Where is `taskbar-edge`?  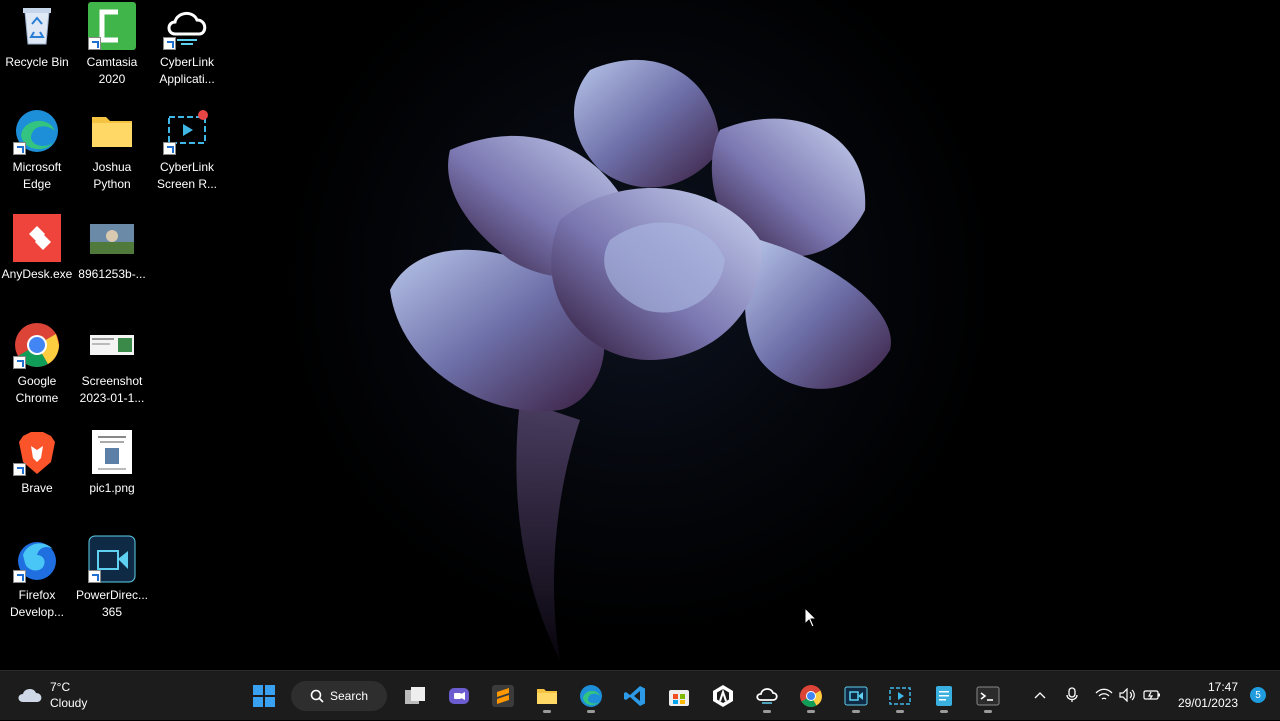 taskbar-edge is located at coordinates (591, 696).